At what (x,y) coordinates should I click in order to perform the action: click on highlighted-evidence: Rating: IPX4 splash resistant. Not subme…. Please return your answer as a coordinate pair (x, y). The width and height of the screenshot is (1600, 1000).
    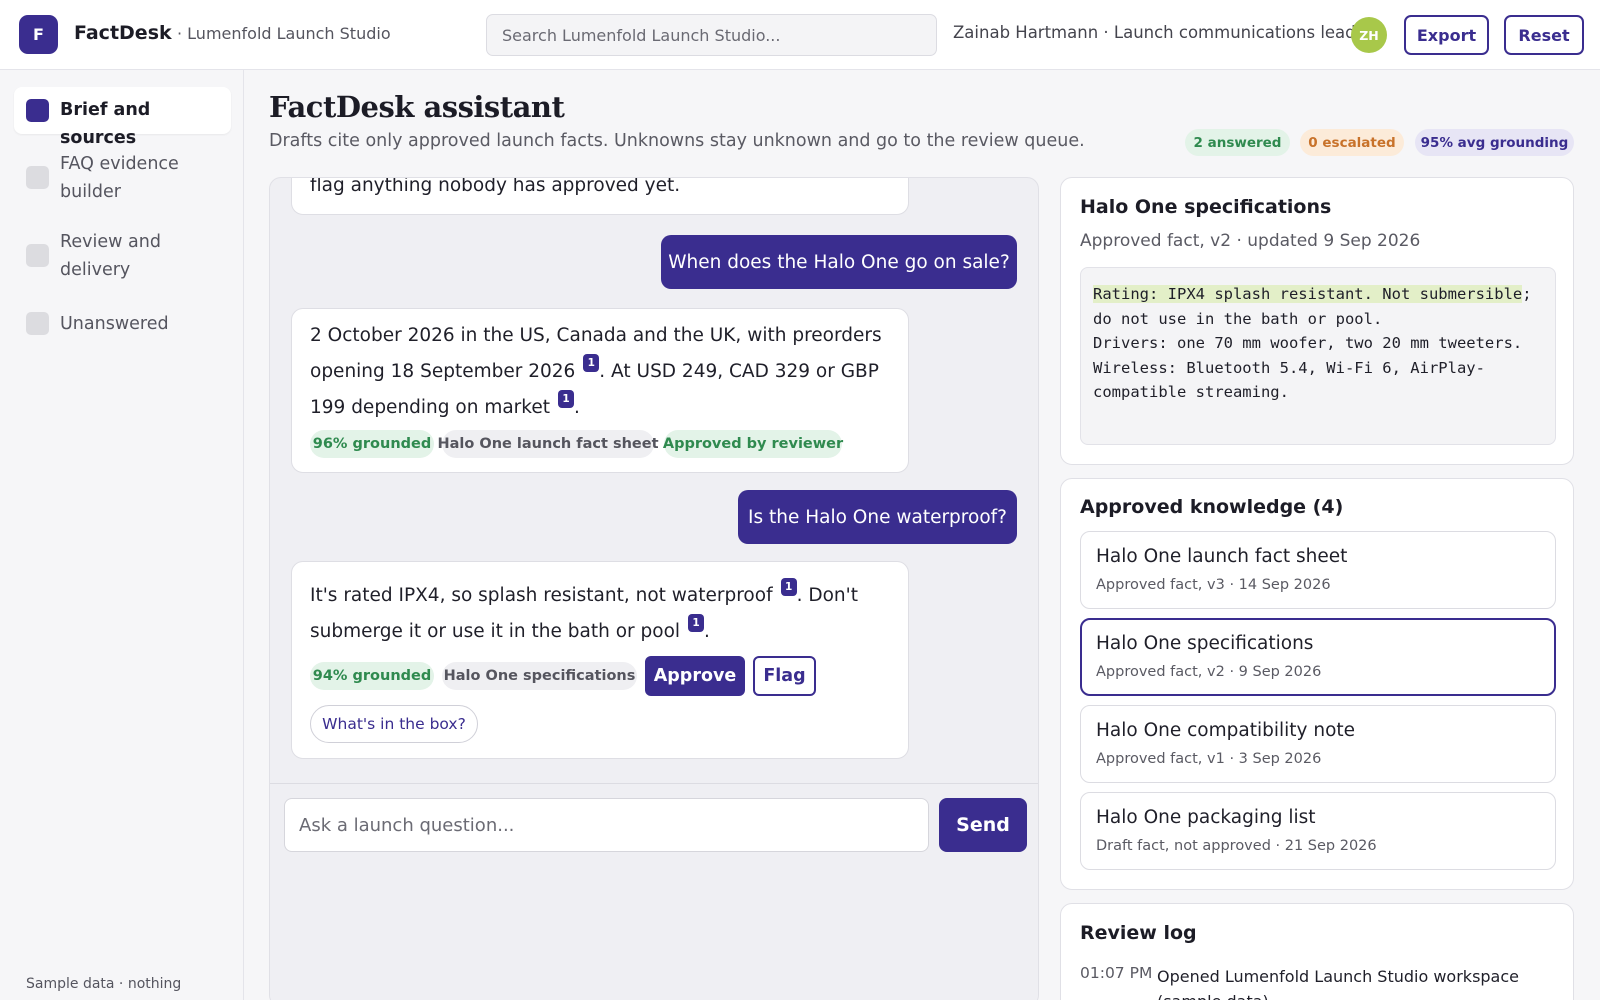
    Looking at the image, I should click on (1308, 294).